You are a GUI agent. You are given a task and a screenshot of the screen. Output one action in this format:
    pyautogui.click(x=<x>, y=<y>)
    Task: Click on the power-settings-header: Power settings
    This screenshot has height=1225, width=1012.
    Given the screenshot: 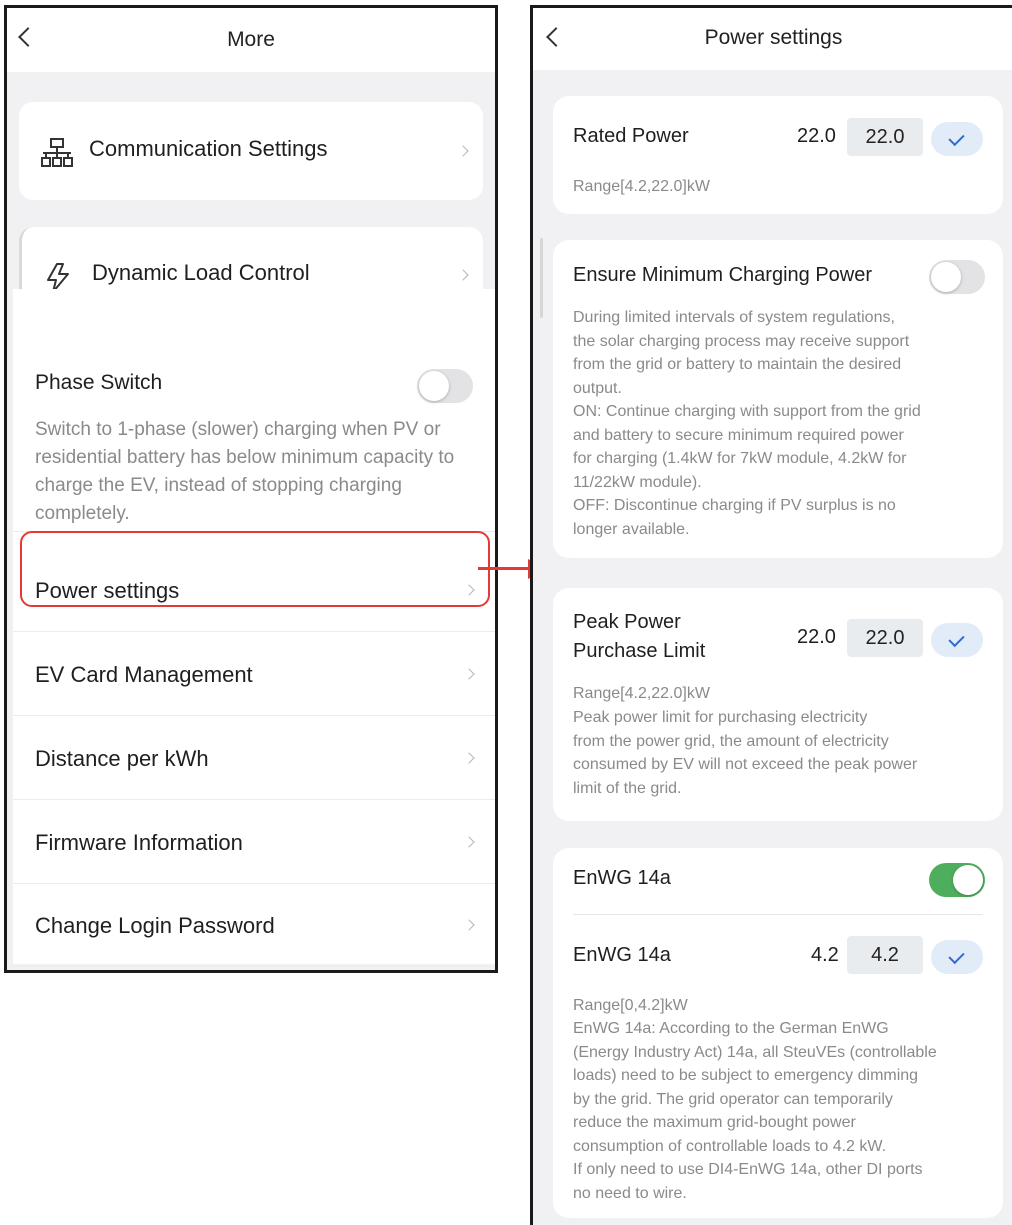 What is the action you would take?
    pyautogui.click(x=772, y=39)
    